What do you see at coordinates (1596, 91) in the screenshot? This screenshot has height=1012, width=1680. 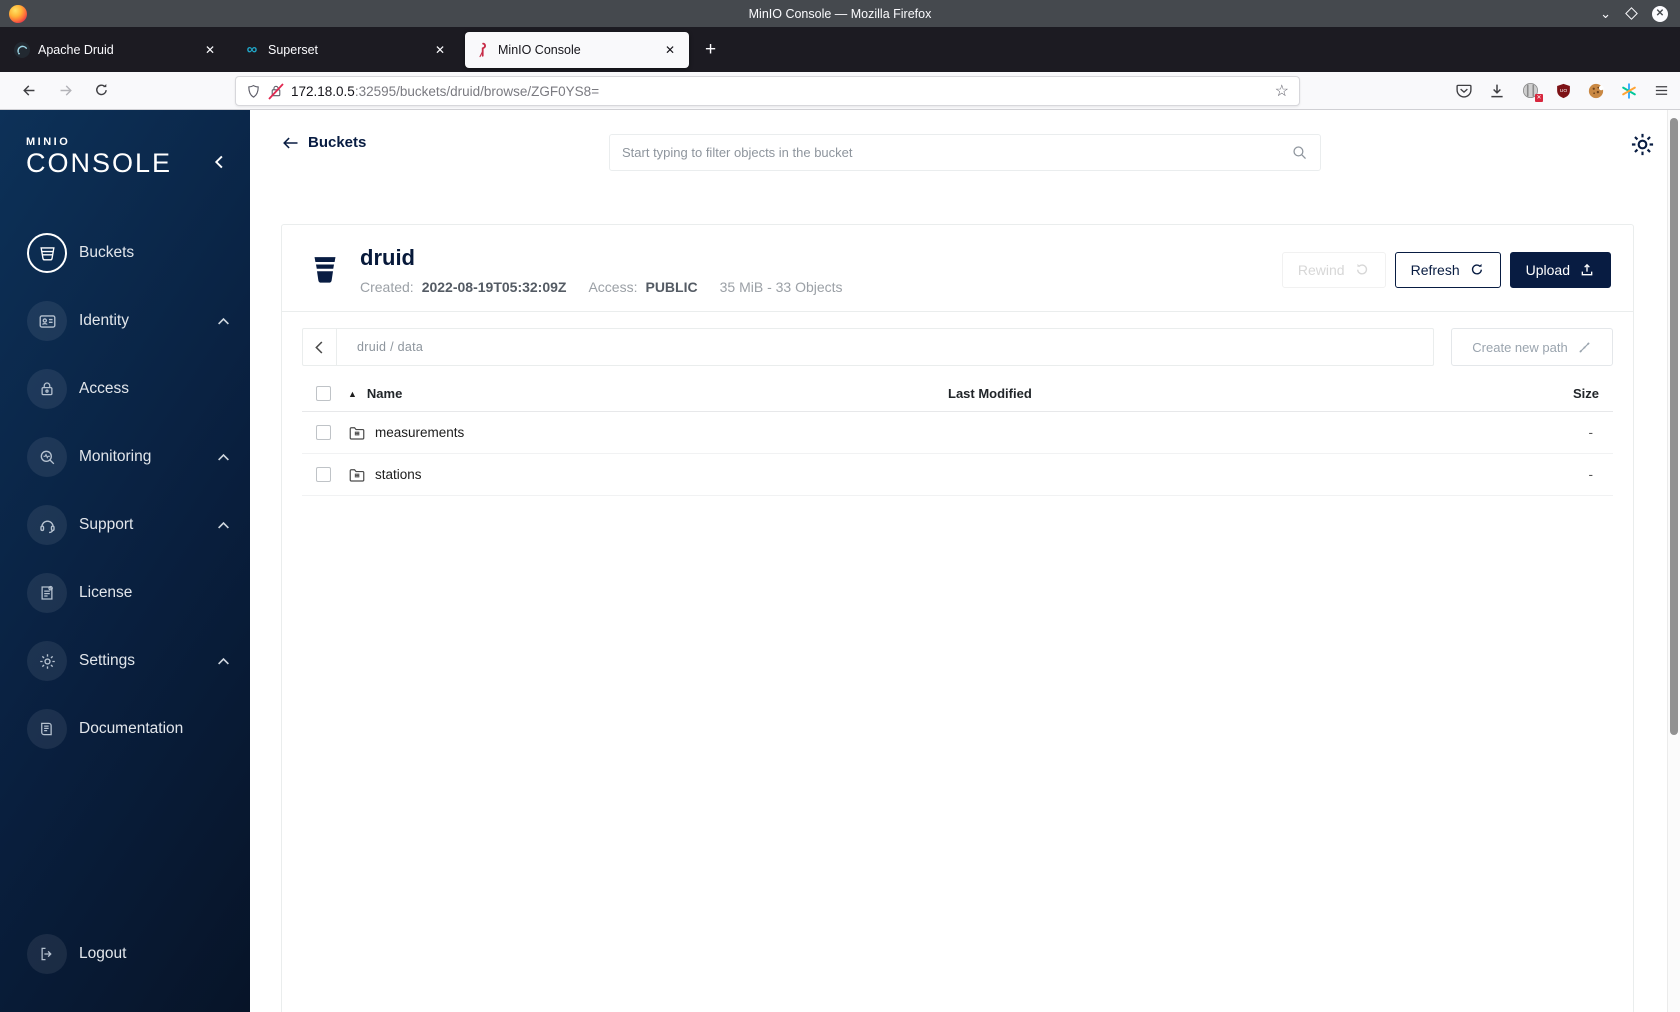 I see `cookie-icon` at bounding box center [1596, 91].